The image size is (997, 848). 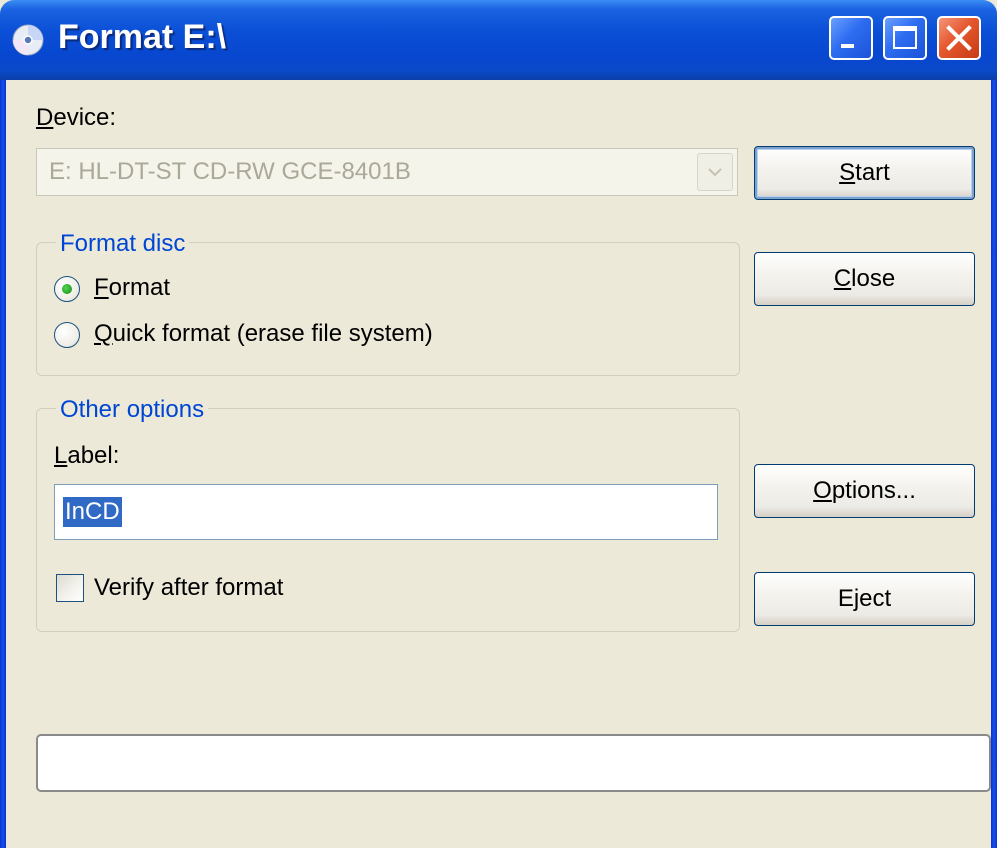 What do you see at coordinates (103, 333) in the screenshot?
I see `quick-format-mnemonic: Q` at bounding box center [103, 333].